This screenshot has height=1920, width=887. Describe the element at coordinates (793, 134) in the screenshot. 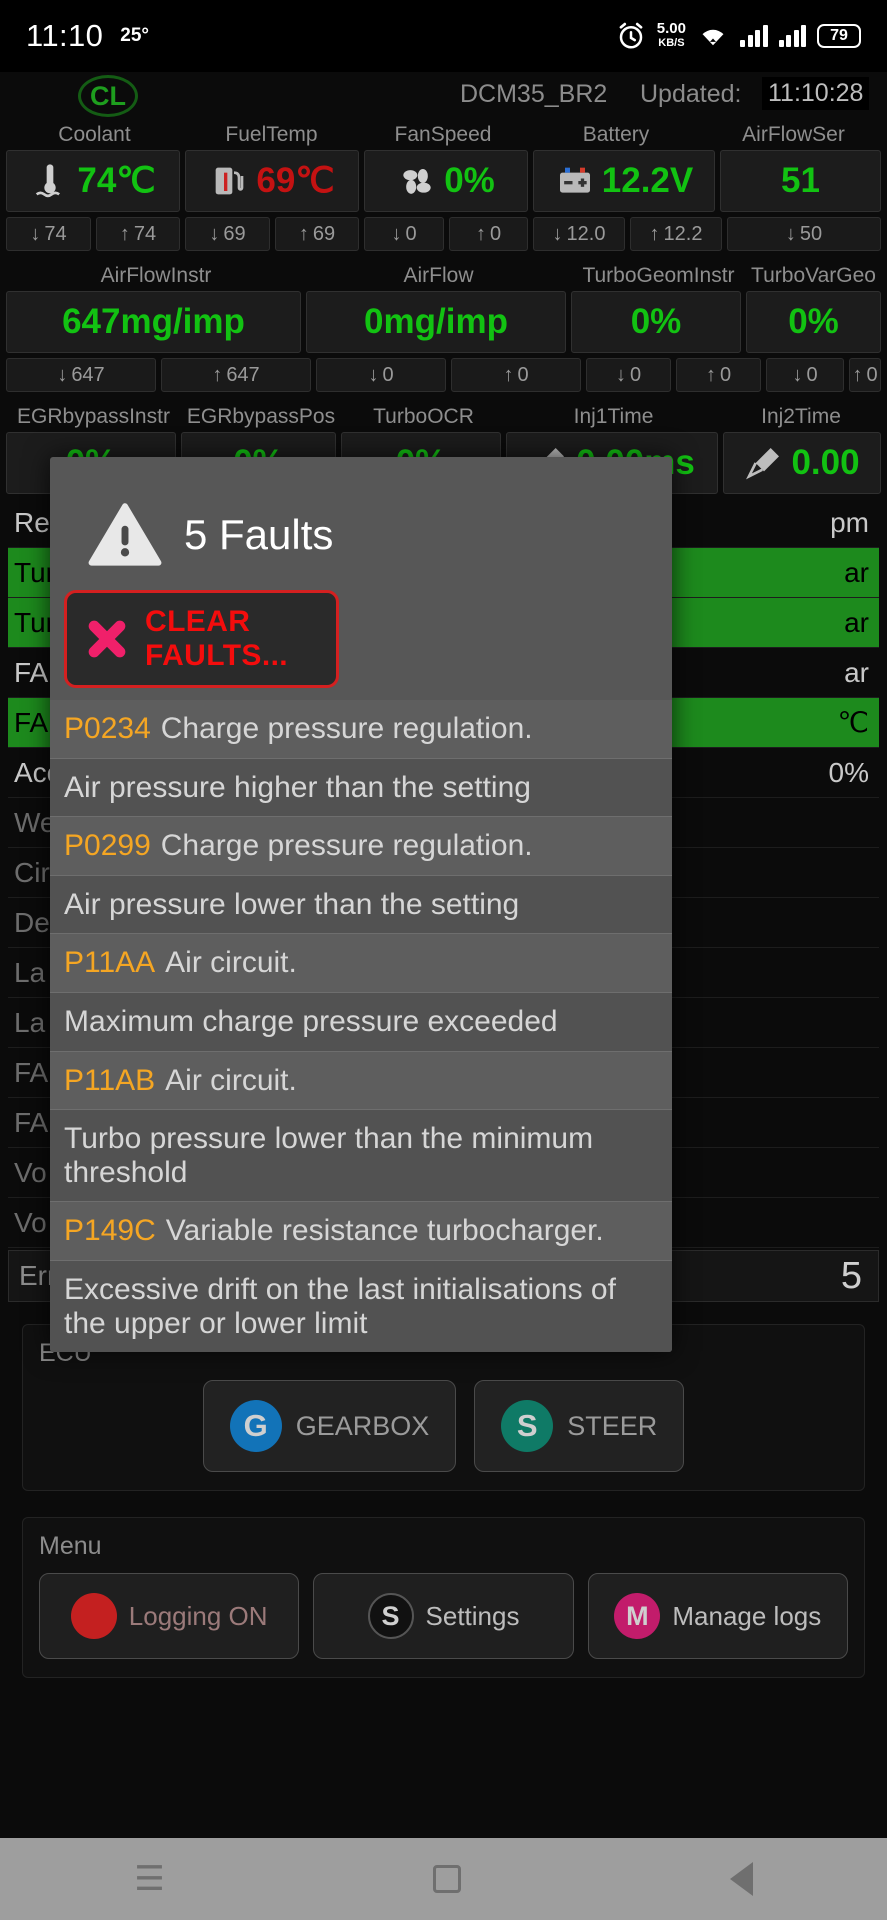

I see `gauge-label-airflowser: AirFlowSer` at that location.